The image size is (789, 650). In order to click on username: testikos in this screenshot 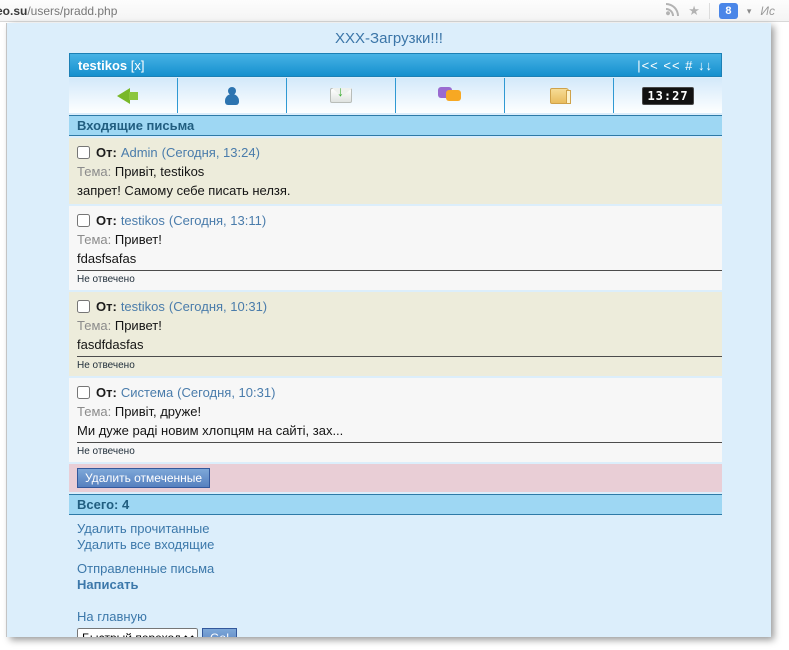, I will do `click(103, 65)`.